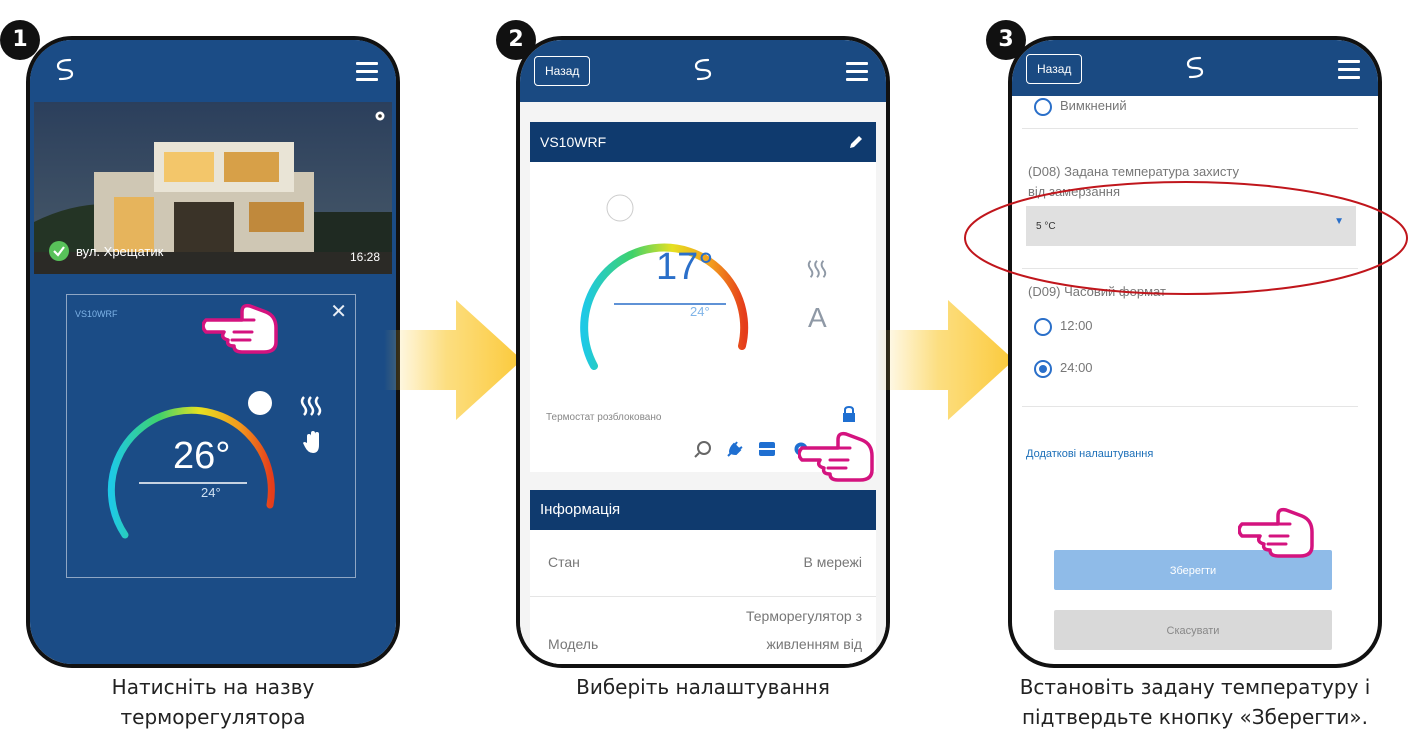 The image size is (1410, 742). What do you see at coordinates (364, 257) in the screenshot?
I see `home-time: 16:28` at bounding box center [364, 257].